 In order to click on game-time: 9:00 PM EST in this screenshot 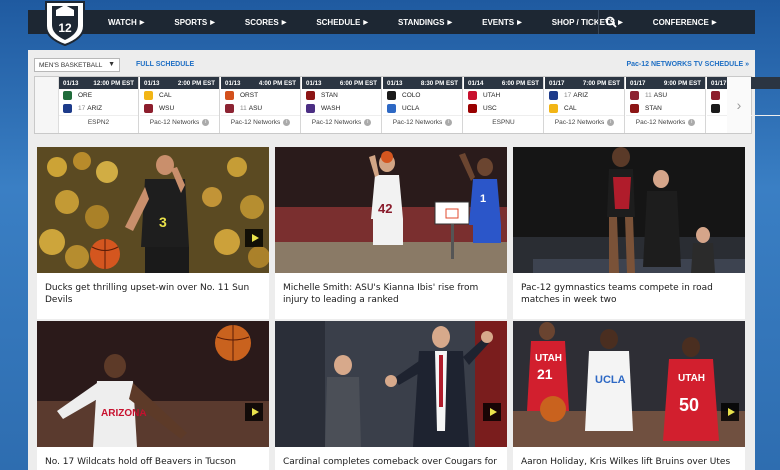, I will do `click(682, 83)`.